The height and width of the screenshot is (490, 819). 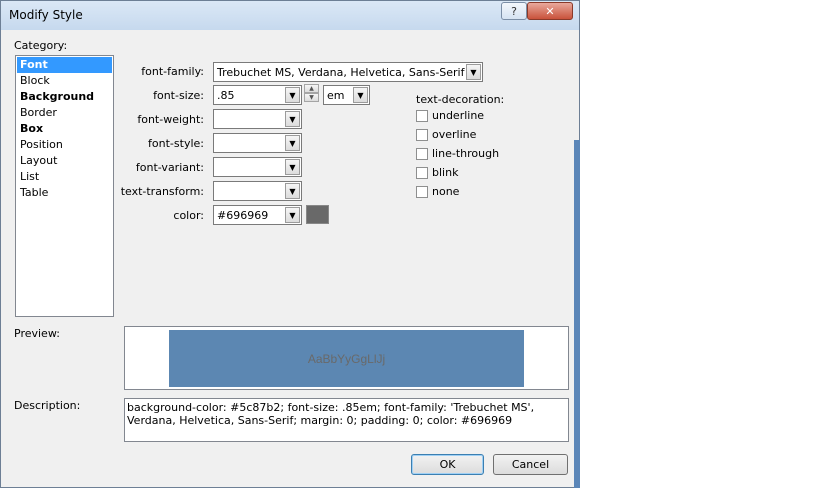 I want to click on color-value: #696969, so click(x=243, y=215).